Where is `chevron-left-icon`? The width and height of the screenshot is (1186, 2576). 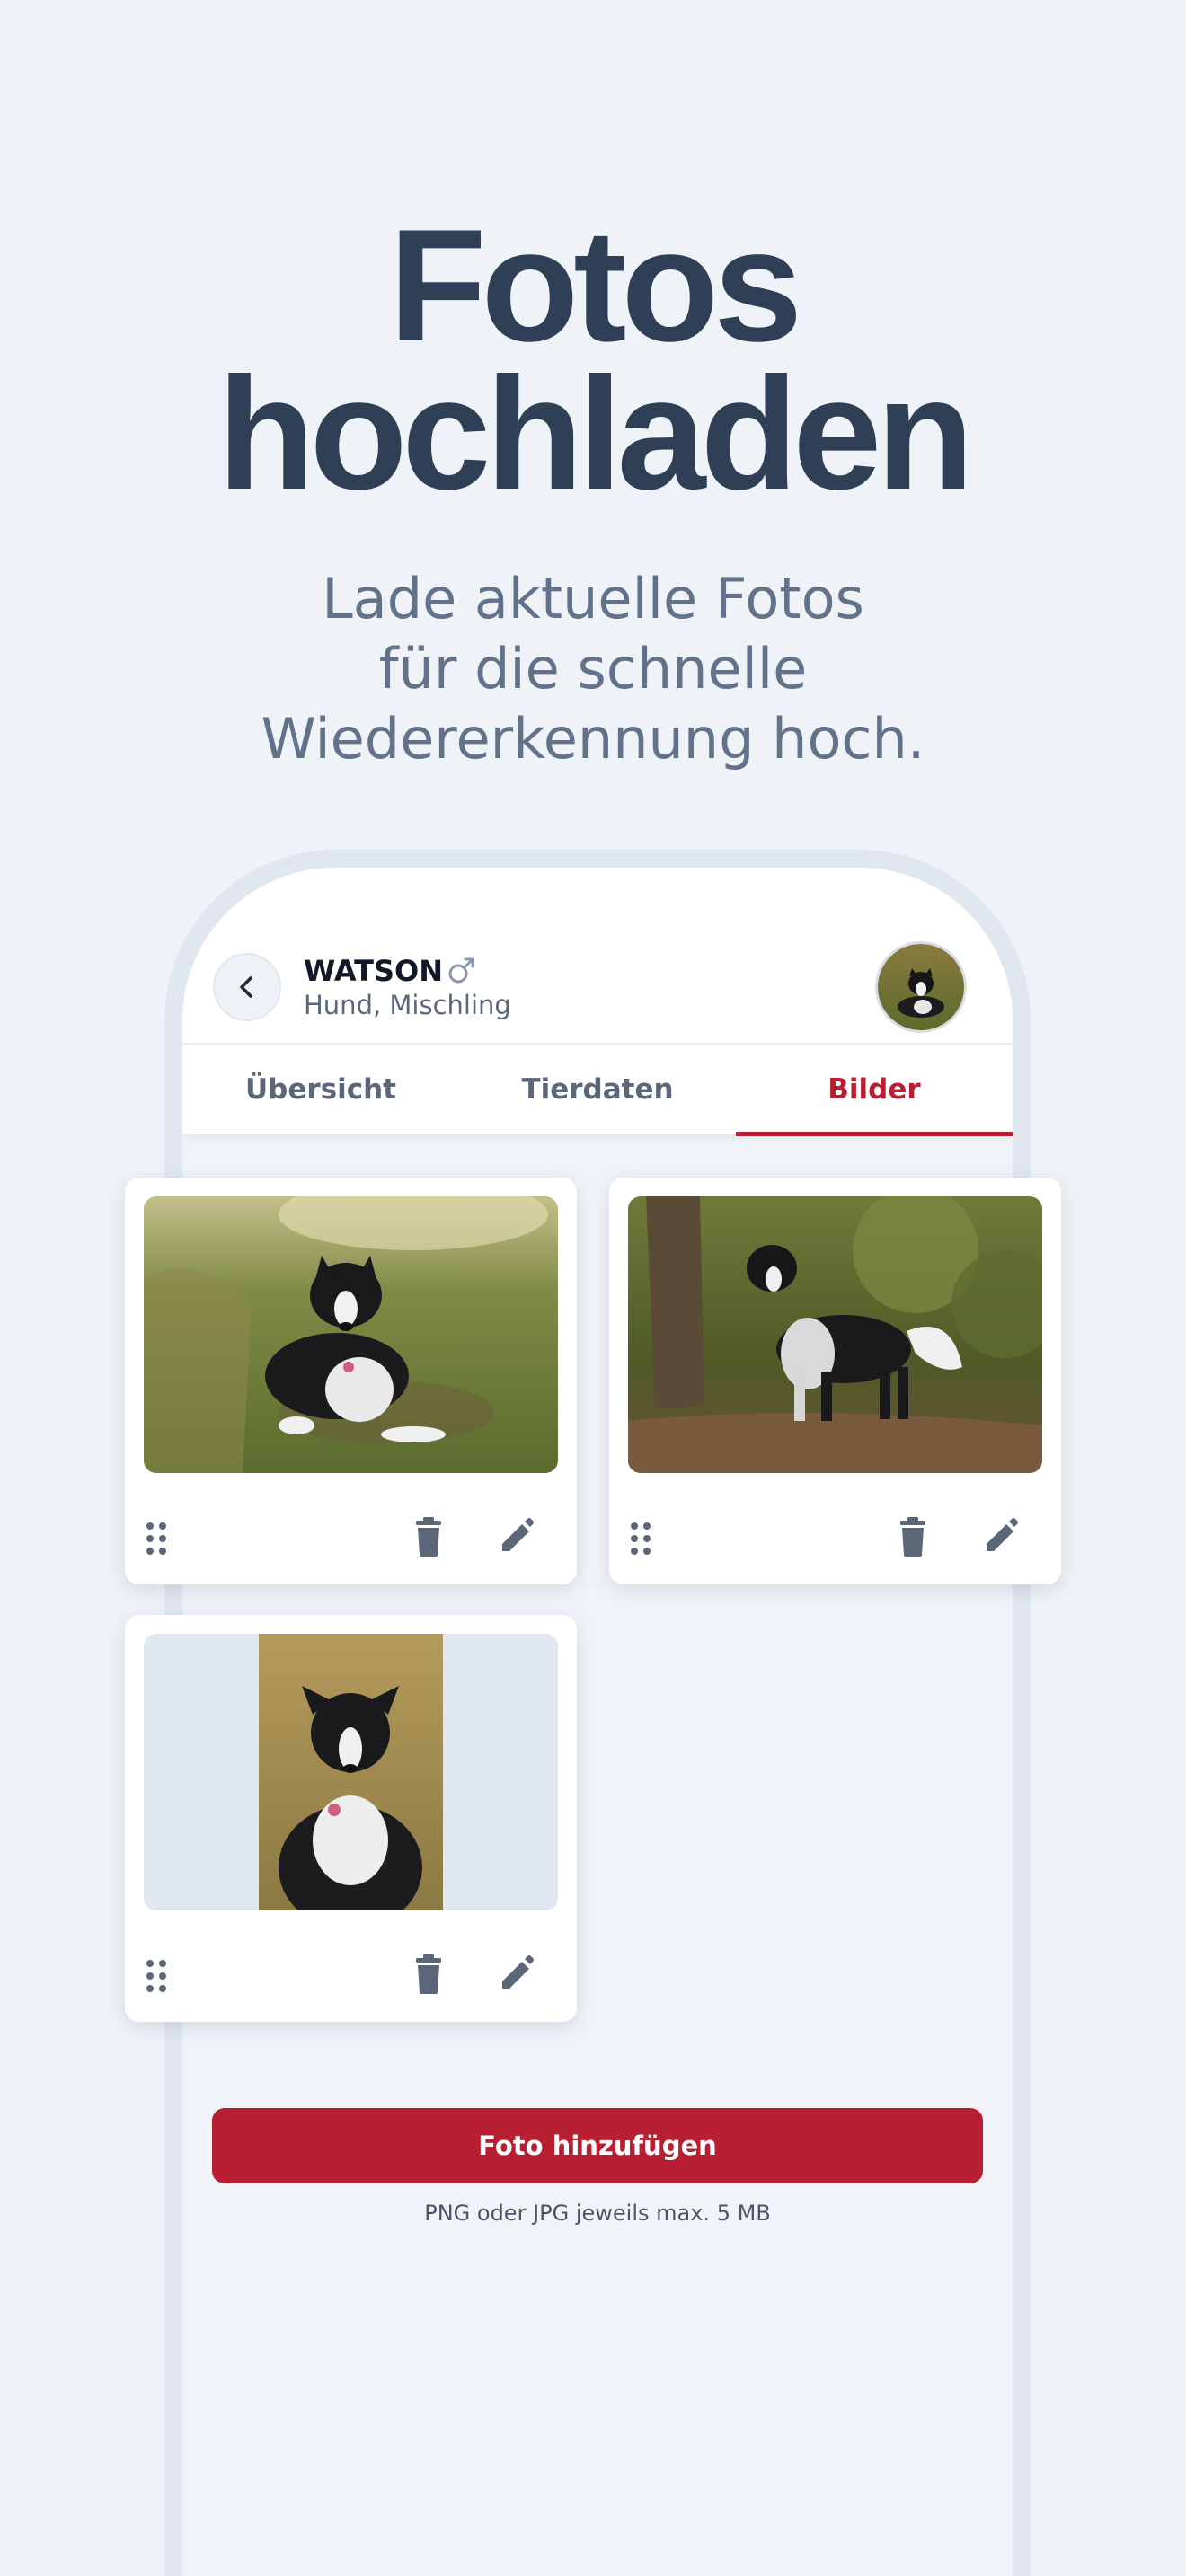 chevron-left-icon is located at coordinates (246, 987).